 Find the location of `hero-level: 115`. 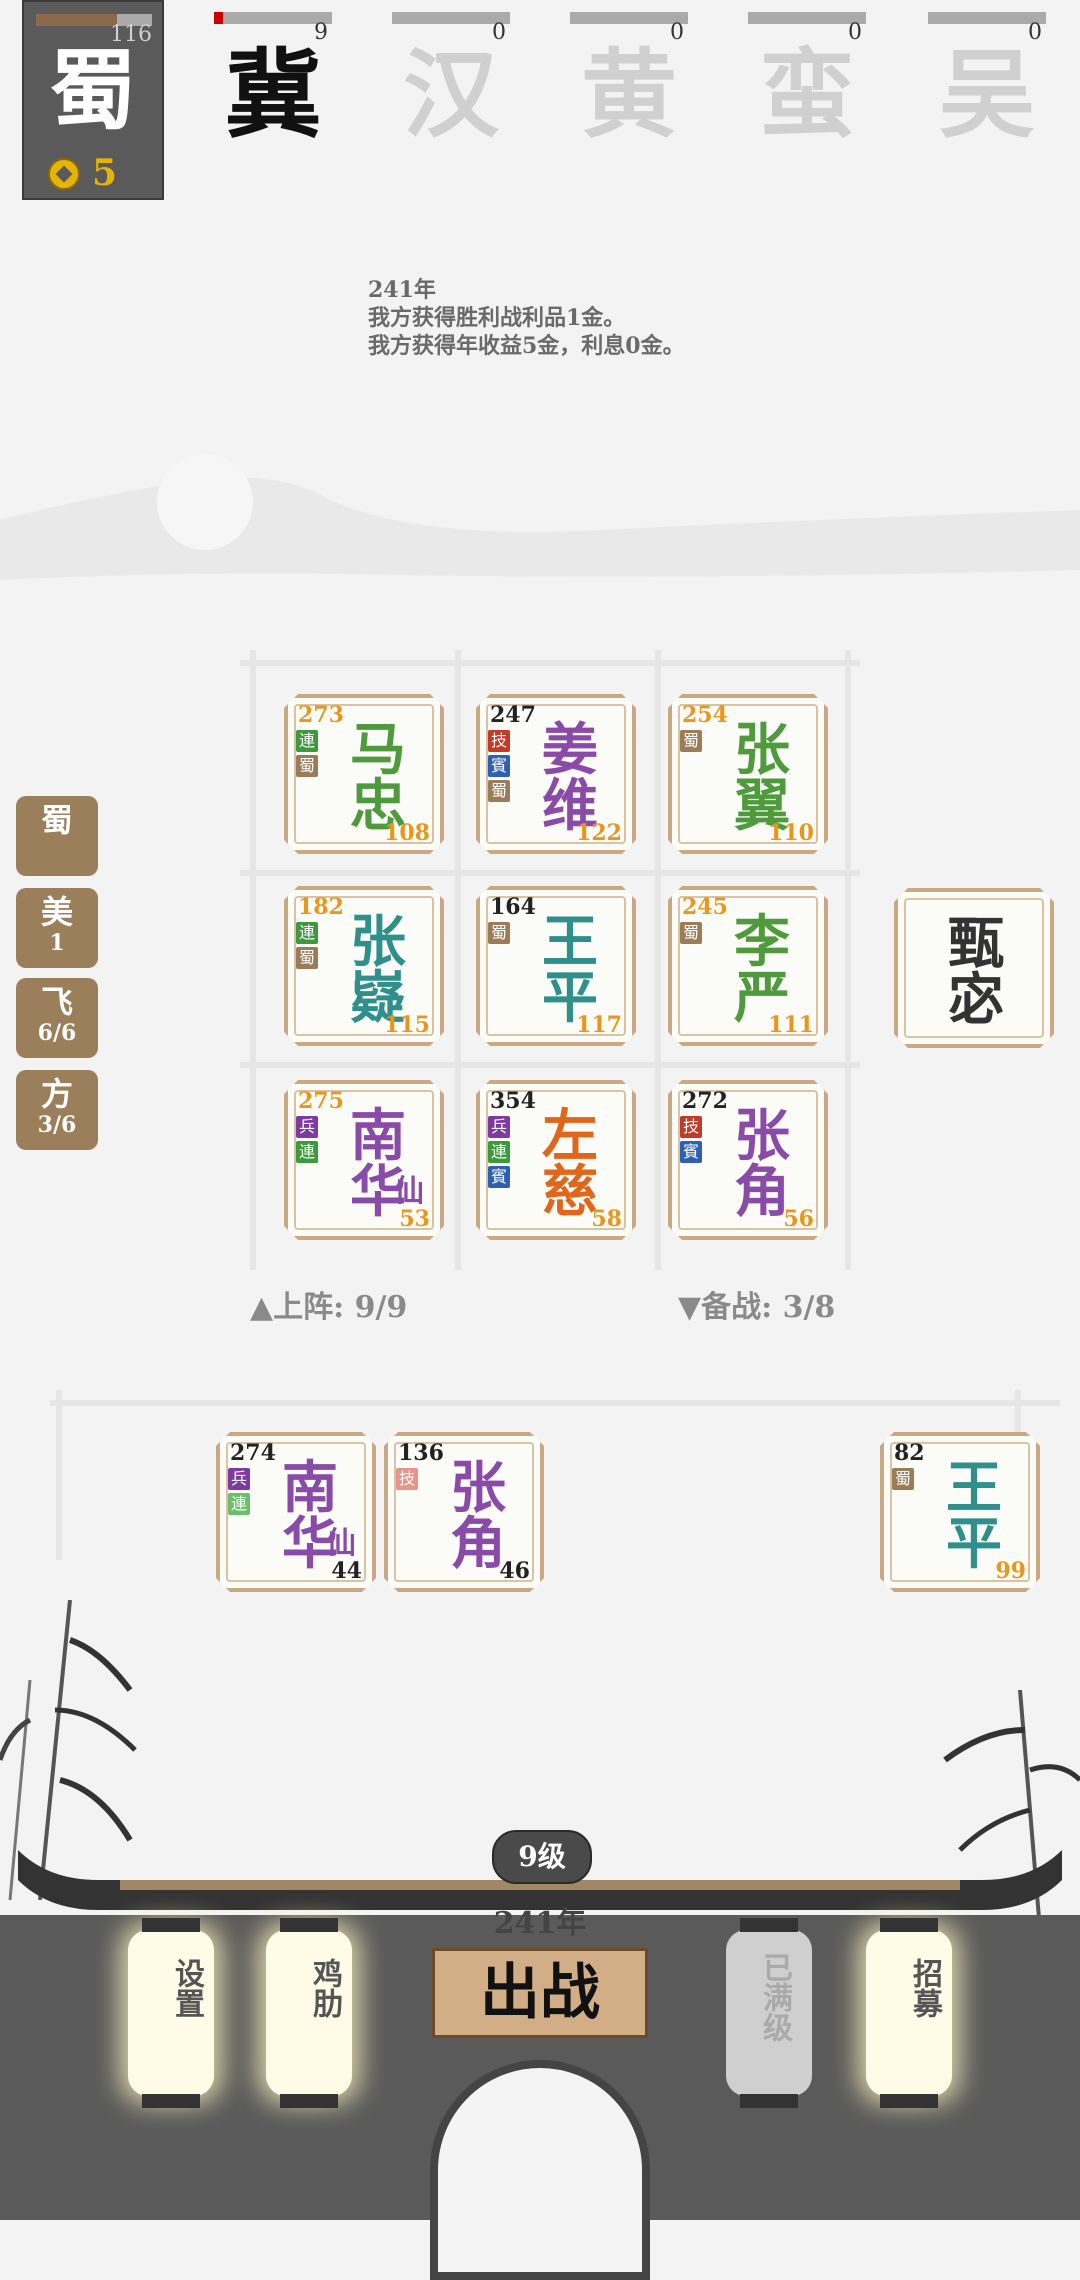

hero-level: 115 is located at coordinates (407, 1025).